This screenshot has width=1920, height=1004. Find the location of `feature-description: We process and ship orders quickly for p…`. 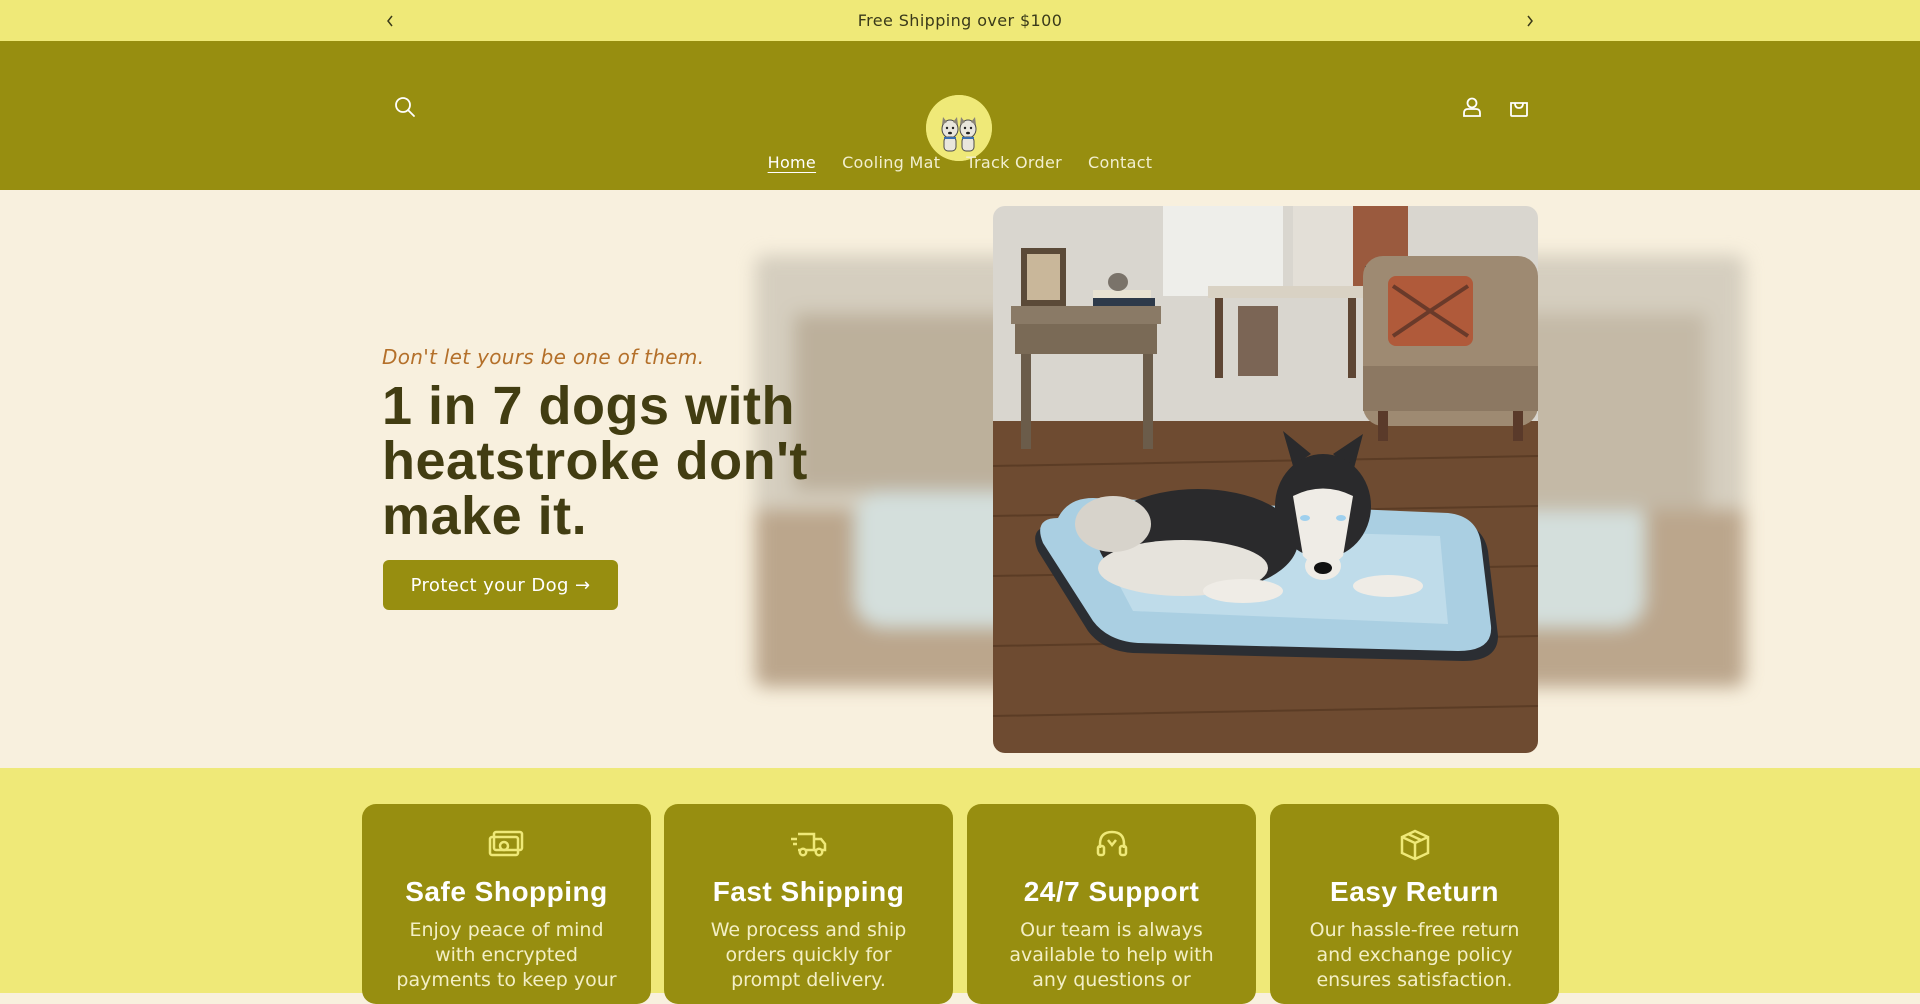

feature-description: We process and ship orders quickly for p… is located at coordinates (808, 955).